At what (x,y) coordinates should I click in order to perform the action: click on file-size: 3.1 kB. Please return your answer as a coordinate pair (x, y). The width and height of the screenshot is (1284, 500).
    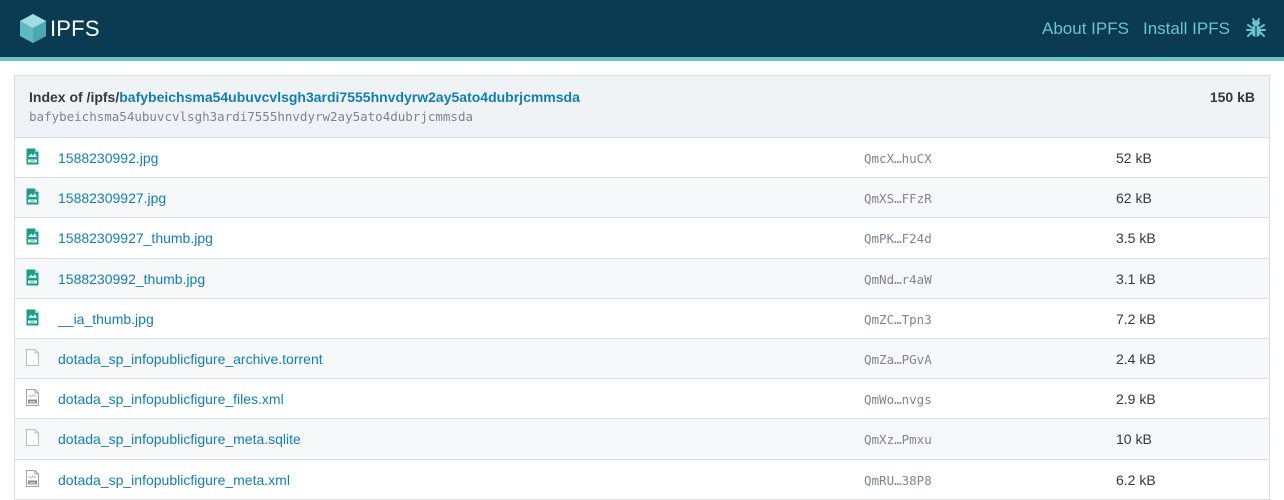
    Looking at the image, I should click on (1136, 278).